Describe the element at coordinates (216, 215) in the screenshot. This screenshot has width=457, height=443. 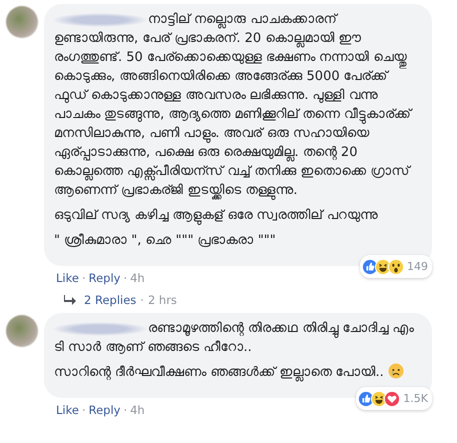
I see `comment-text: ഒടുവില് സദ്യ കഴിച്ച ആളുകള് ഒരേ സ്വരത്തില് പറയുന്നു` at that location.